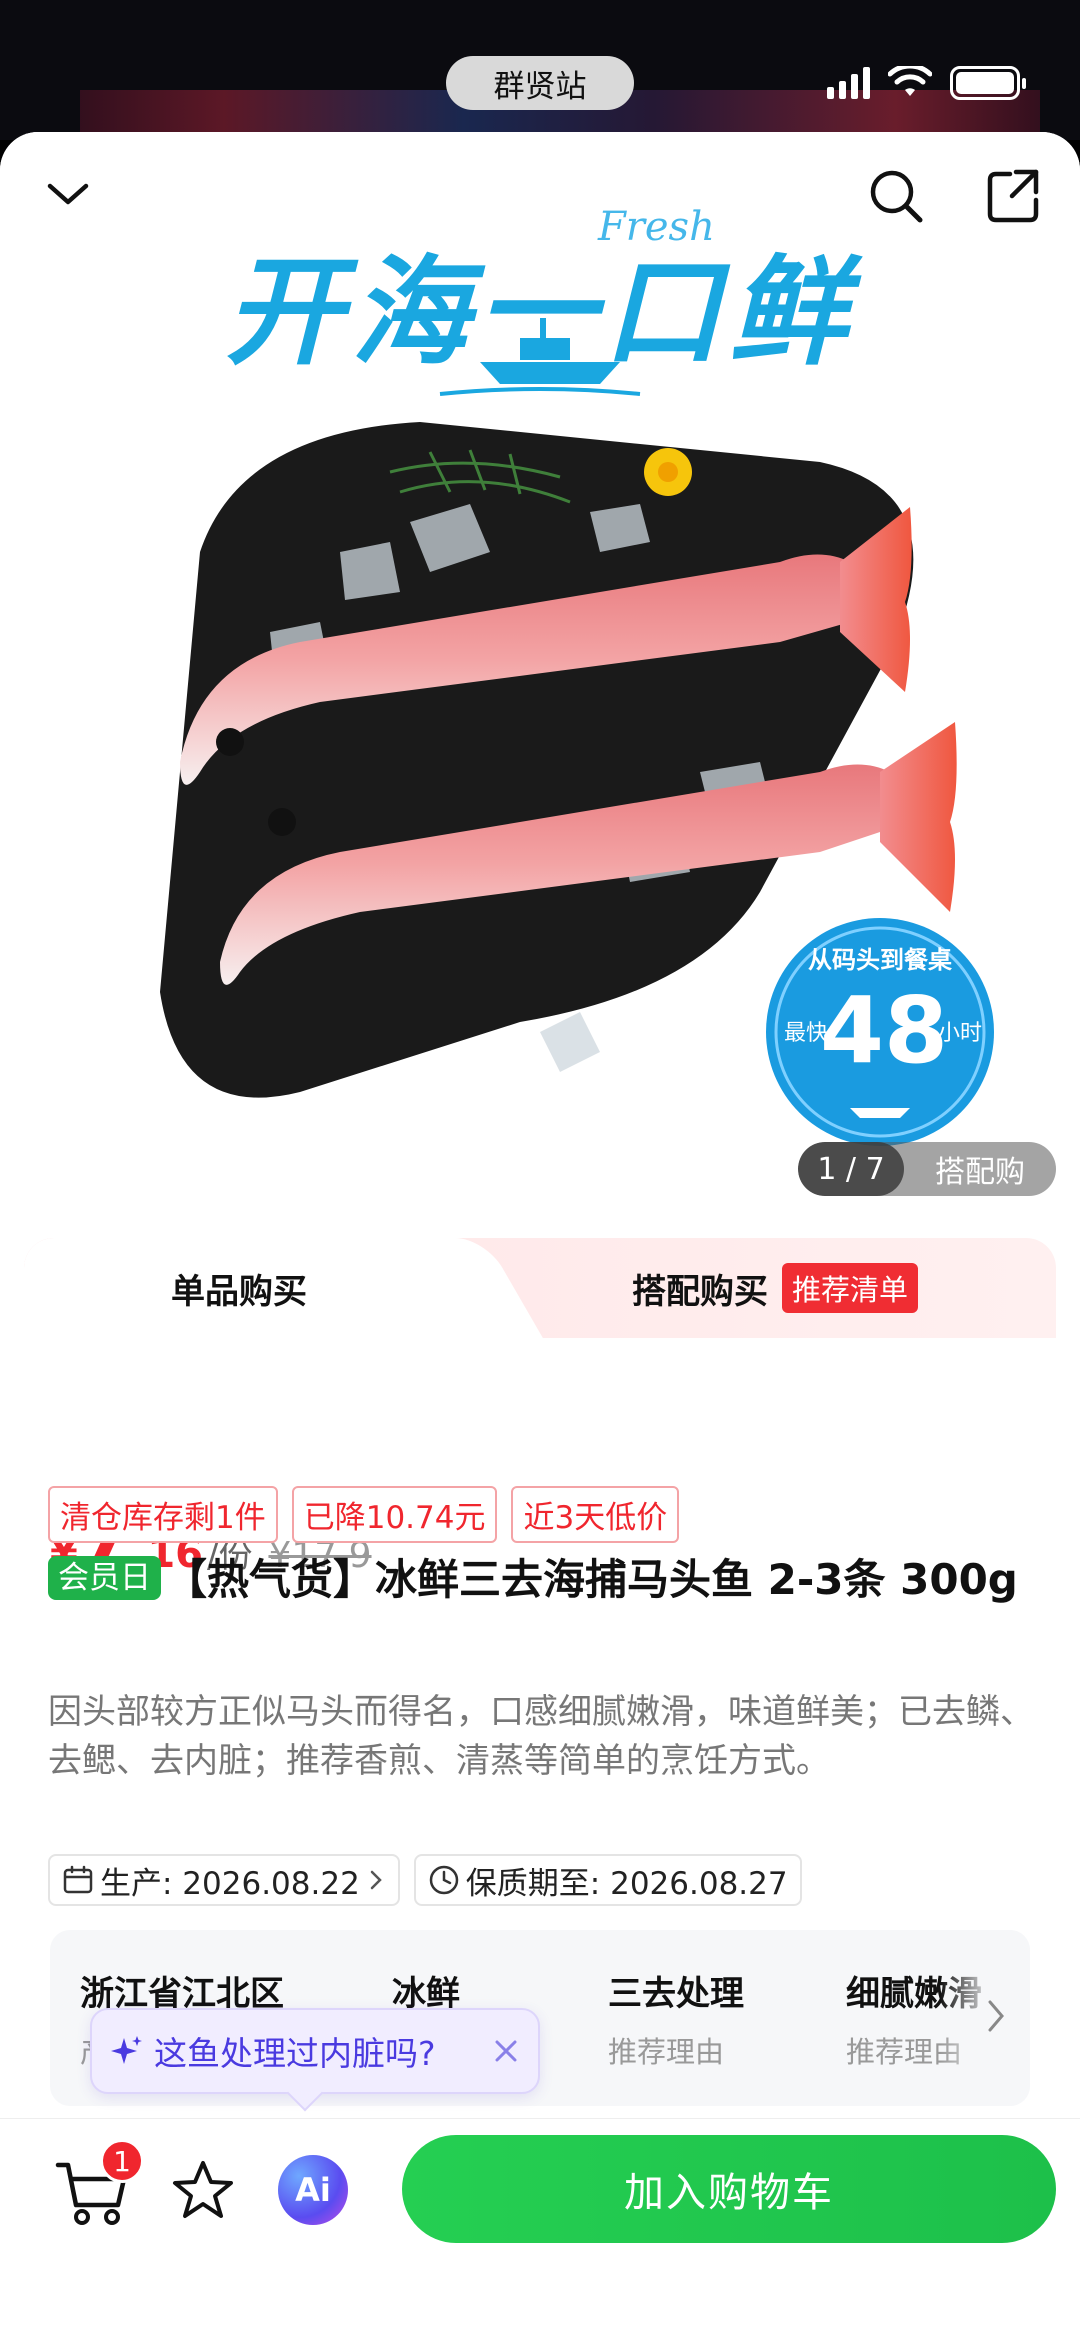 This screenshot has width=1080, height=2348. Describe the element at coordinates (988, 83) in the screenshot. I see `battery-icon` at that location.